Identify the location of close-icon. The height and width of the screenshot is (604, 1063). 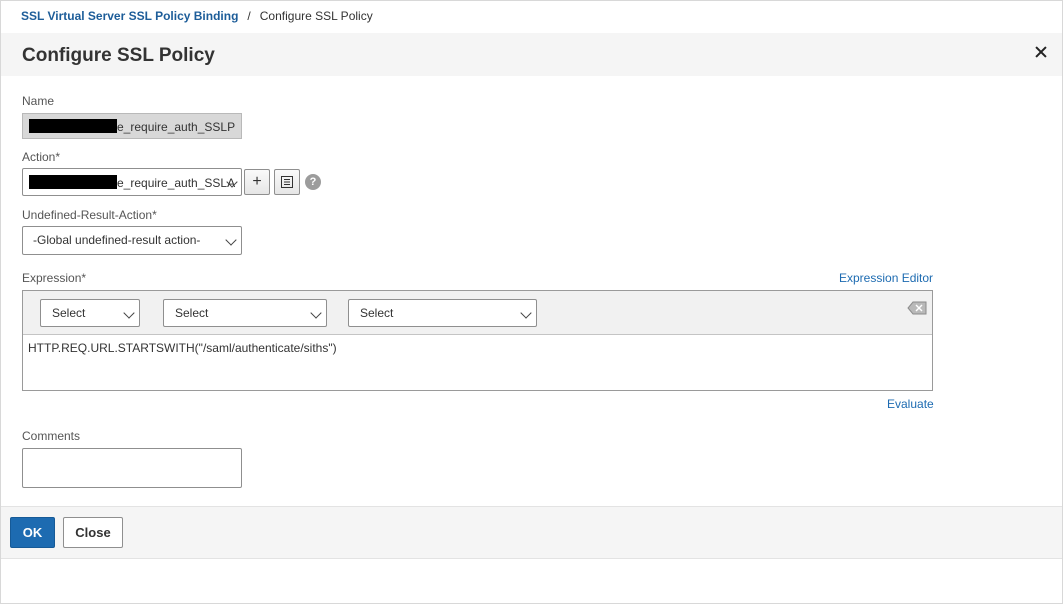
(1041, 52).